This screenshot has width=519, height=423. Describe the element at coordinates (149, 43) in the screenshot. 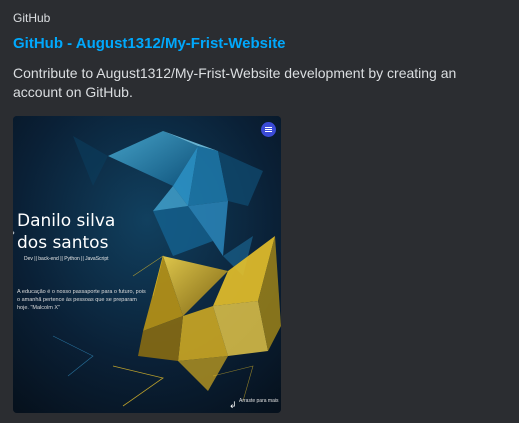

I see `embed-title-link: GitHub - August1312/My-Frist-Website` at that location.